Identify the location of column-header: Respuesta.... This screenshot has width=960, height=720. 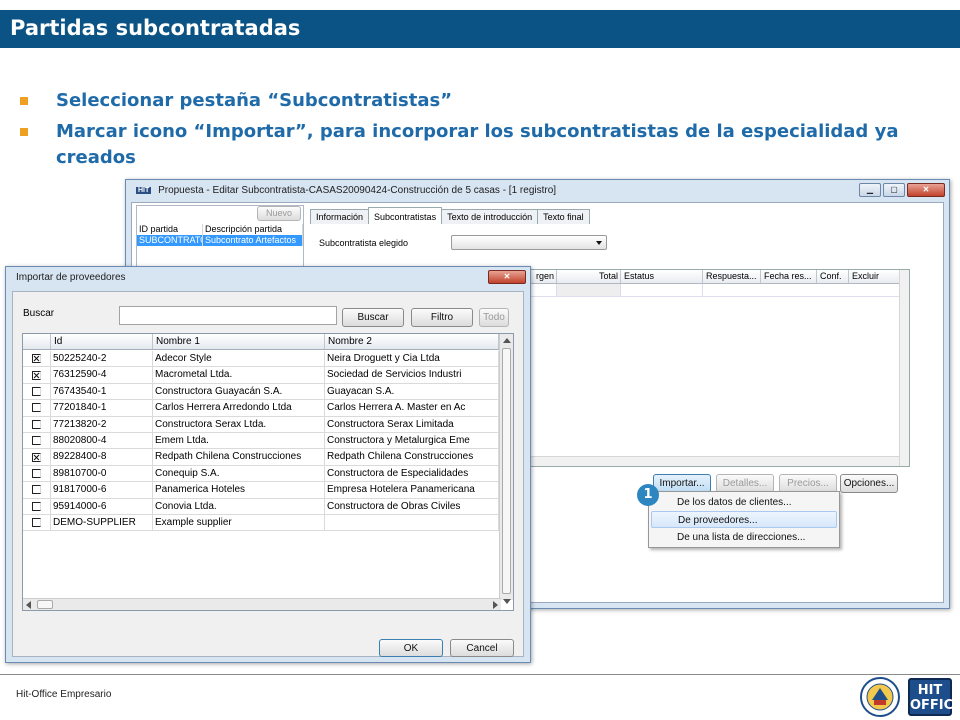
(732, 276).